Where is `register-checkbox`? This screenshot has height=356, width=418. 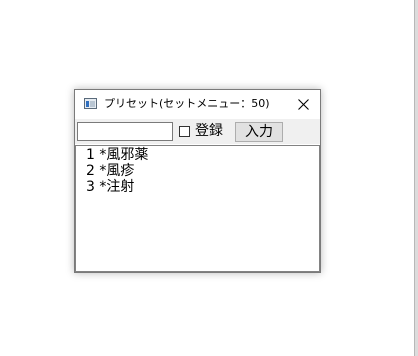
register-checkbox is located at coordinates (184, 131).